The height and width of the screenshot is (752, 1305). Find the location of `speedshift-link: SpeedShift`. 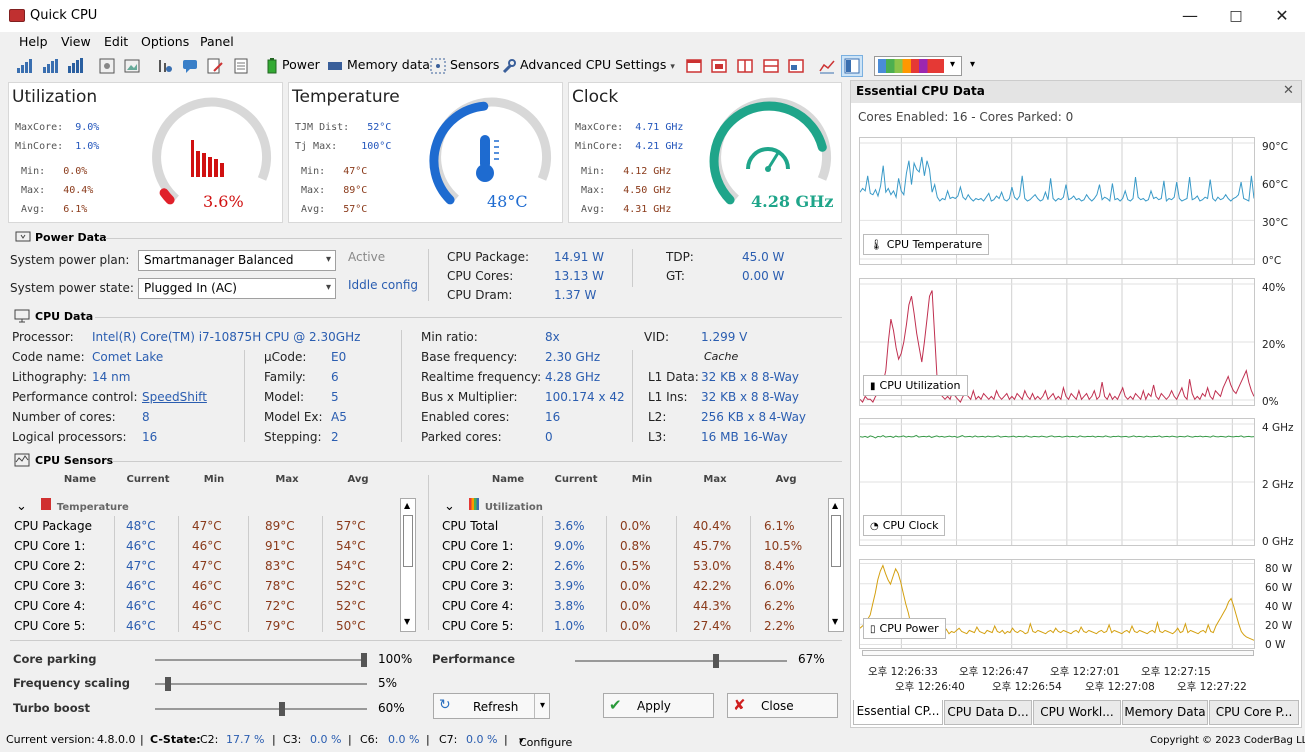

speedshift-link: SpeedShift is located at coordinates (174, 397).